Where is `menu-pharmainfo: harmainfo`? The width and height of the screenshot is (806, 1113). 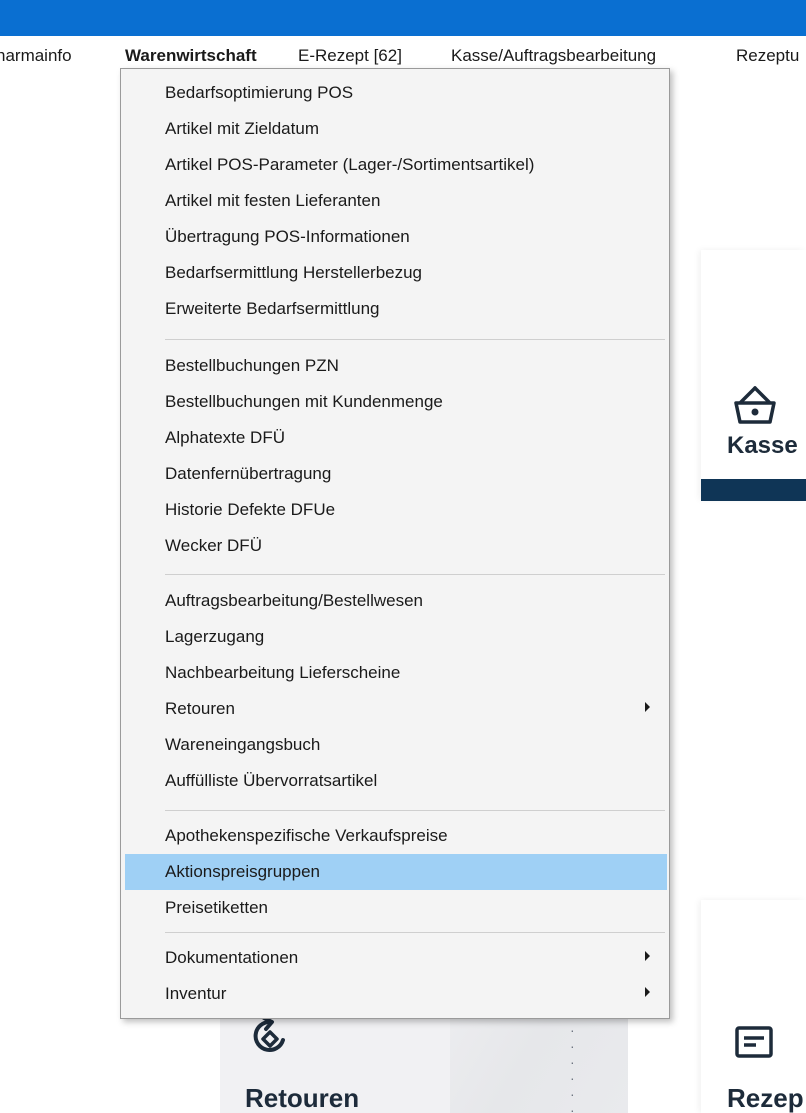 menu-pharmainfo: harmainfo is located at coordinates (36, 56).